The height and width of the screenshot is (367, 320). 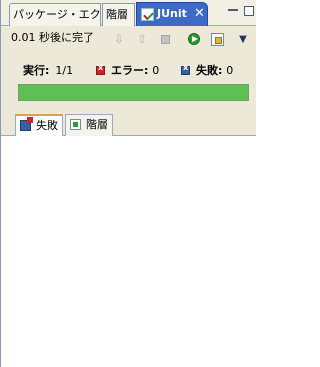 I want to click on error-icon, so click(x=100, y=69).